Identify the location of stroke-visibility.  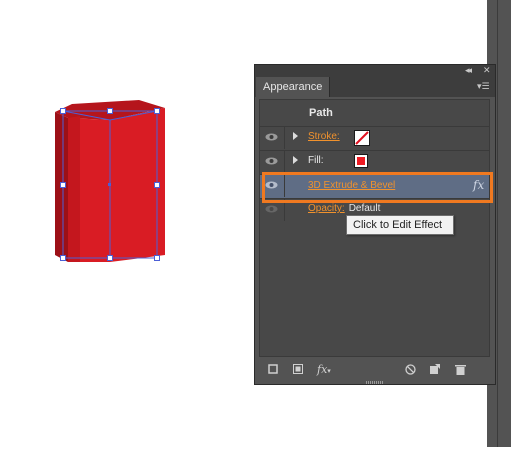
(272, 138).